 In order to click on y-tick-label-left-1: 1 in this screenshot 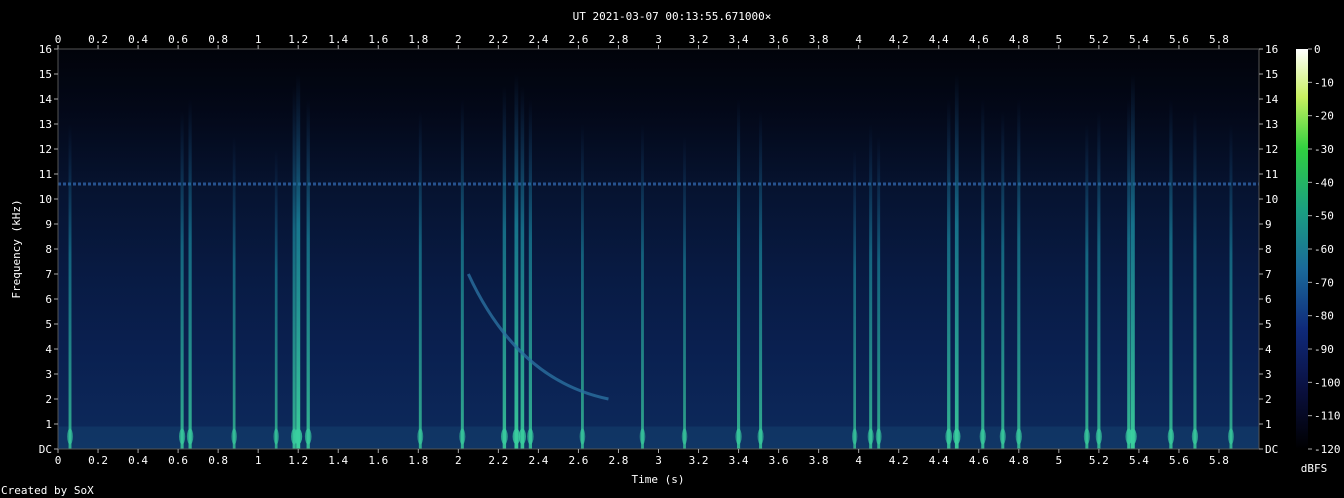, I will do `click(48, 424)`.